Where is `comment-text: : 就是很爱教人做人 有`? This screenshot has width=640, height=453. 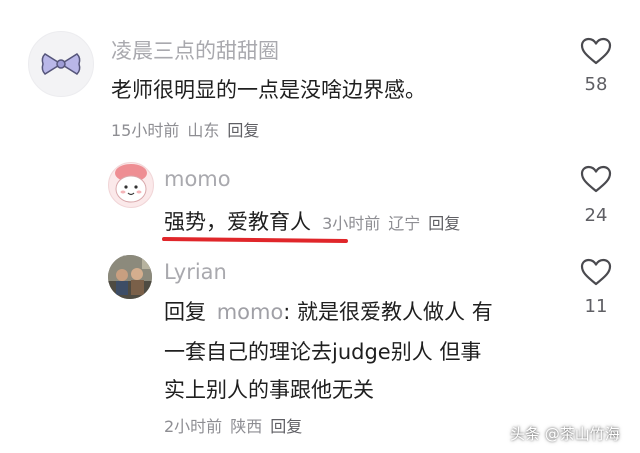 comment-text: : 就是很爱教人做人 有 is located at coordinates (388, 312).